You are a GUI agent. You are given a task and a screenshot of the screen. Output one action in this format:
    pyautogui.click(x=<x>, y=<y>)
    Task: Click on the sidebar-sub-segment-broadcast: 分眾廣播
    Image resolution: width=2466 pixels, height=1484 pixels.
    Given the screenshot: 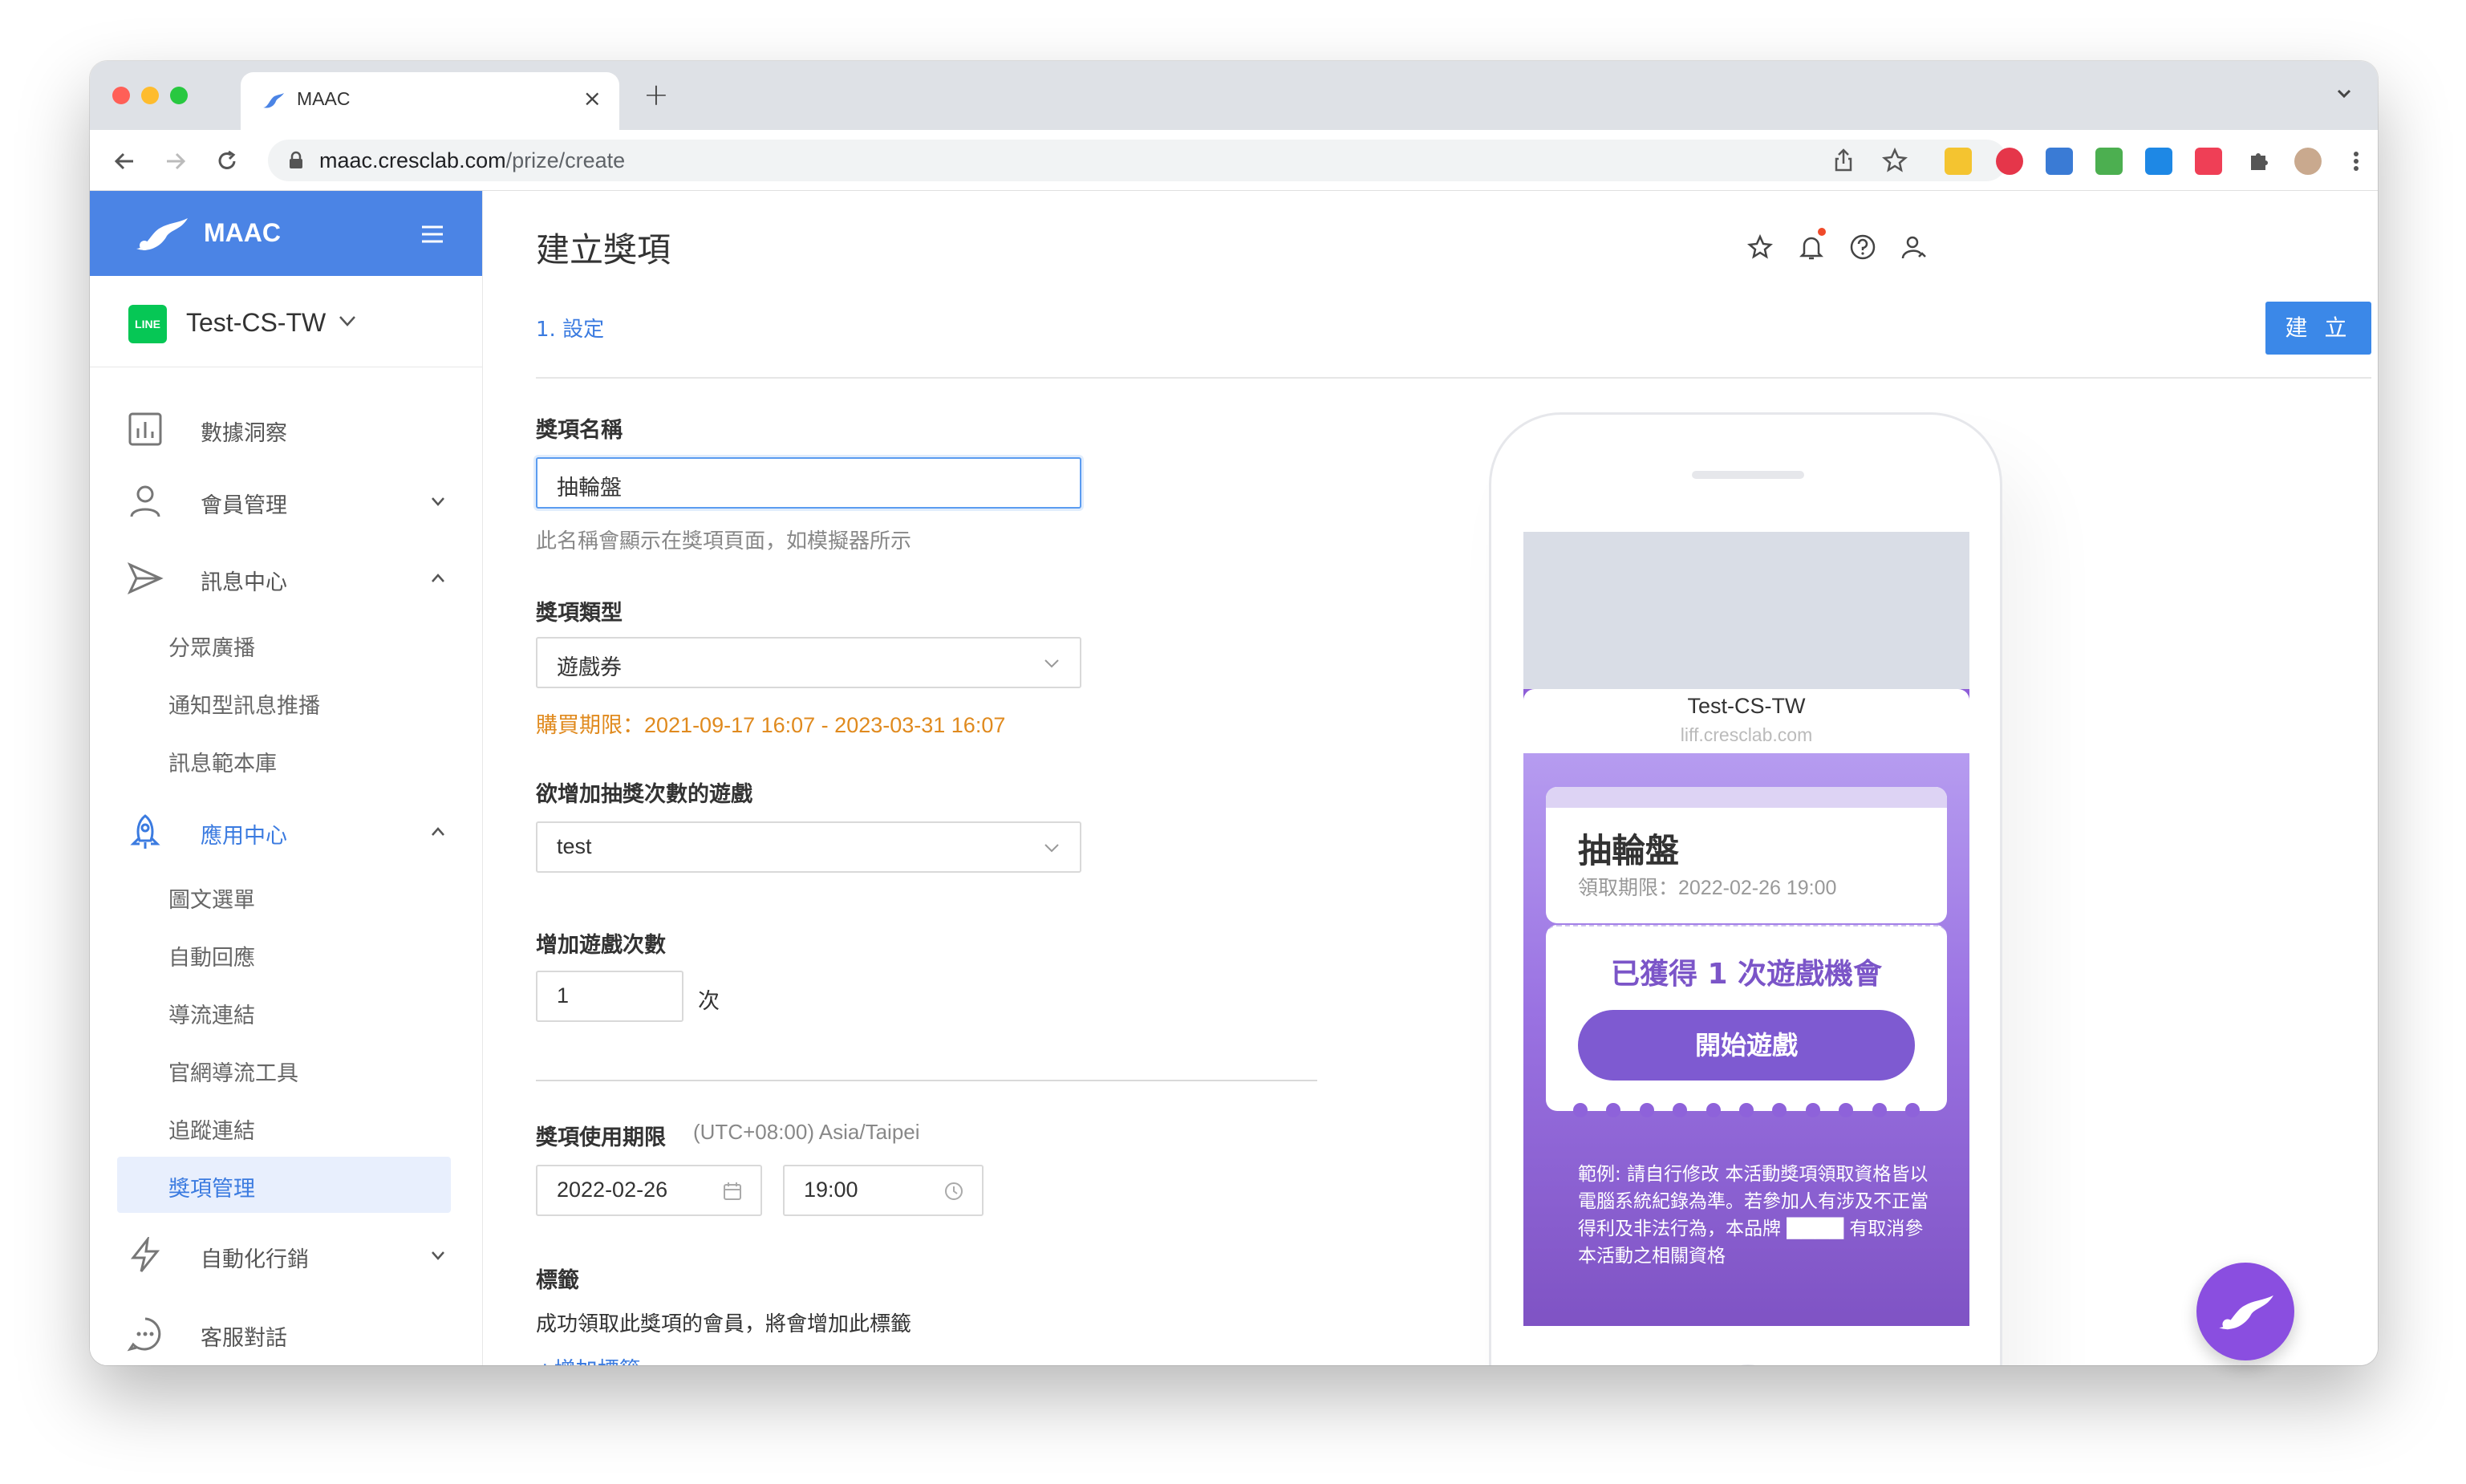 What is the action you would take?
    pyautogui.click(x=284, y=644)
    